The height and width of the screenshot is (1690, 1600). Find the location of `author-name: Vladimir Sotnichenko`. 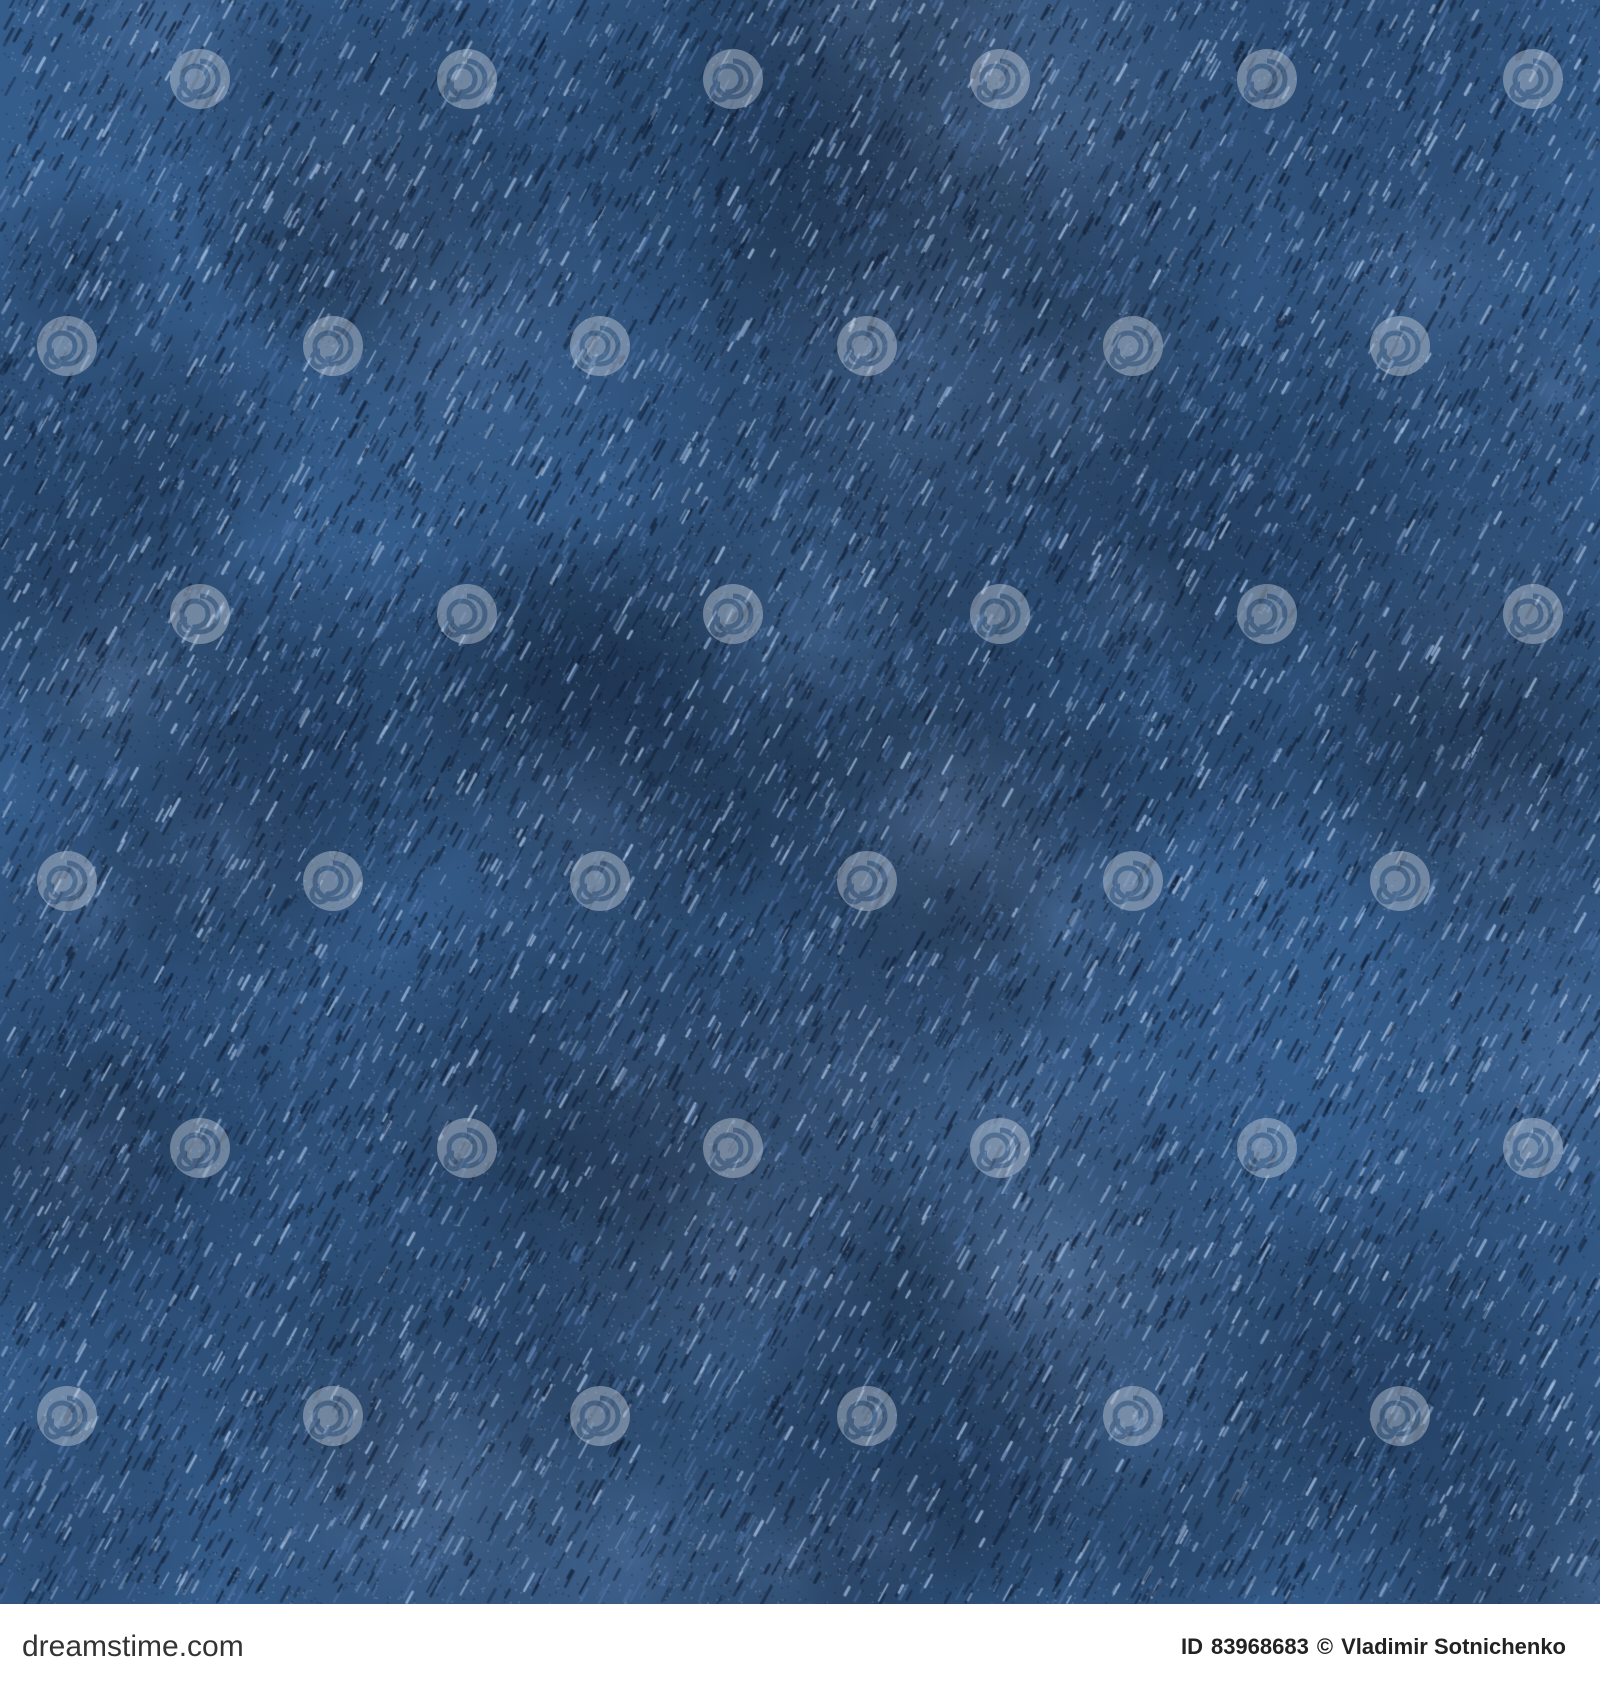

author-name: Vladimir Sotnichenko is located at coordinates (1453, 1646).